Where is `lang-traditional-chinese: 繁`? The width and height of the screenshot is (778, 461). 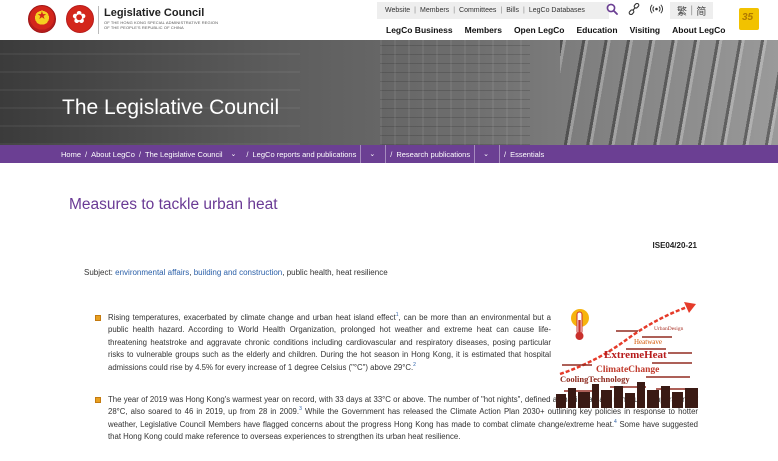
lang-traditional-chinese: 繁 is located at coordinates (682, 10).